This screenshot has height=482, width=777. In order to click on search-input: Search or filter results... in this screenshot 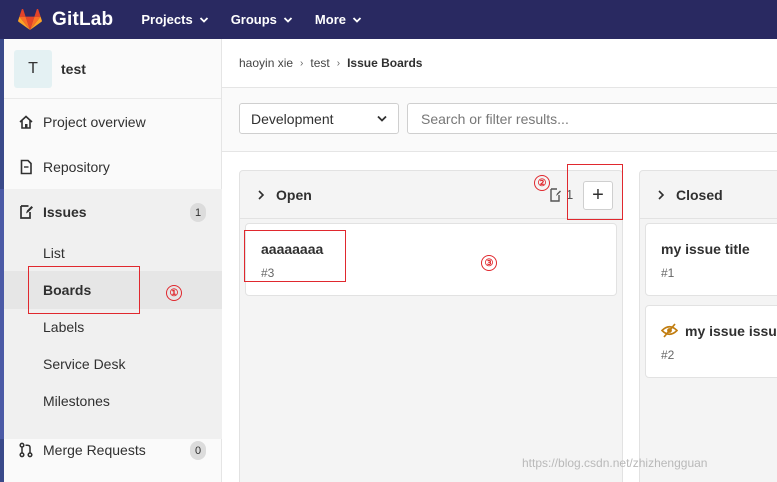, I will do `click(592, 118)`.